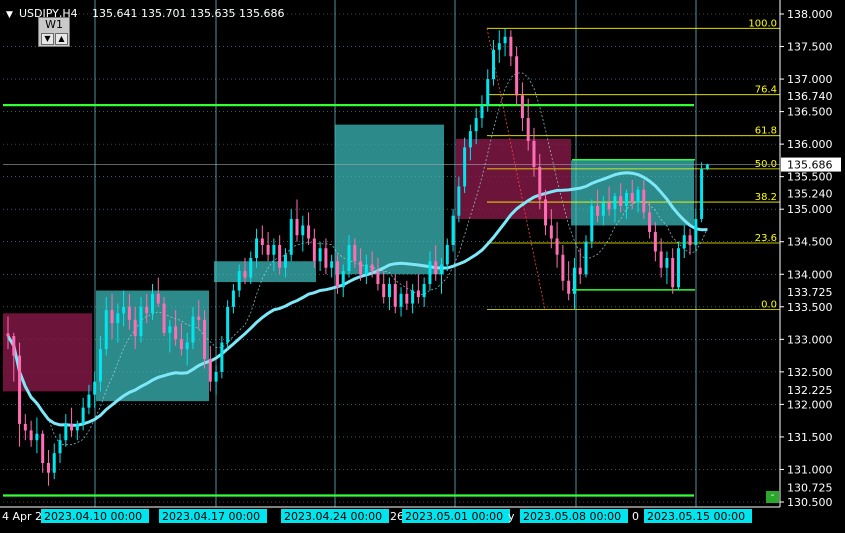  I want to click on fibo-level-label: 61.8, so click(766, 131).